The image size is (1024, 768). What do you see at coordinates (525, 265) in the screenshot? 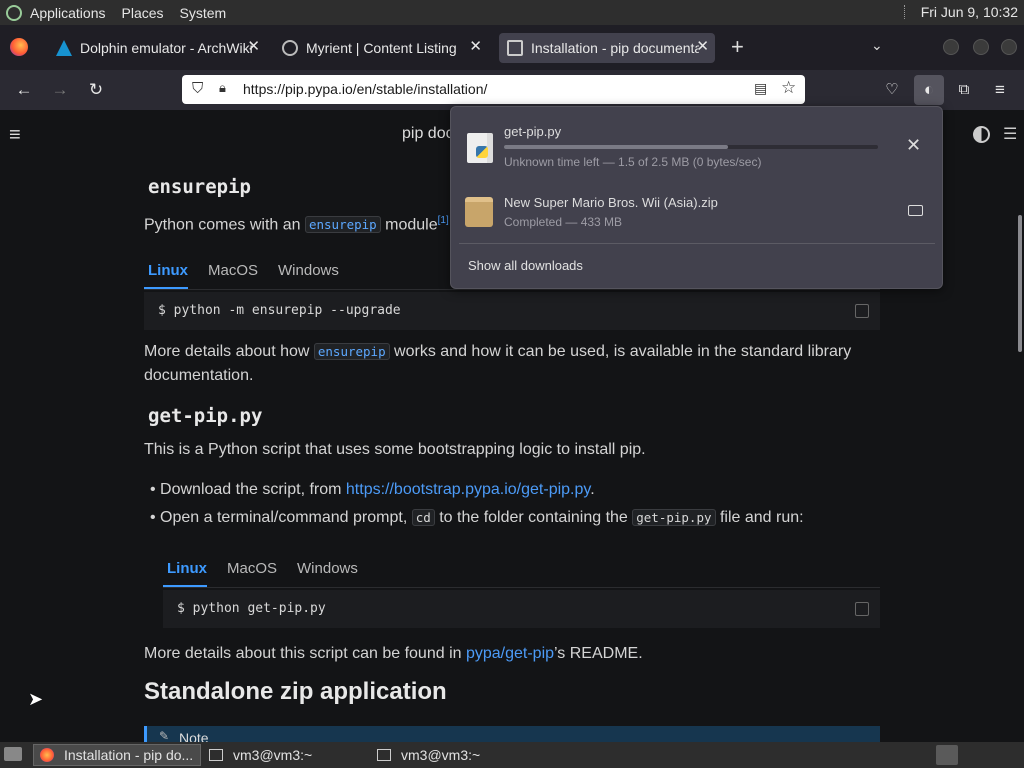
I see `show-all-downloads-button: Show all downloads` at bounding box center [525, 265].